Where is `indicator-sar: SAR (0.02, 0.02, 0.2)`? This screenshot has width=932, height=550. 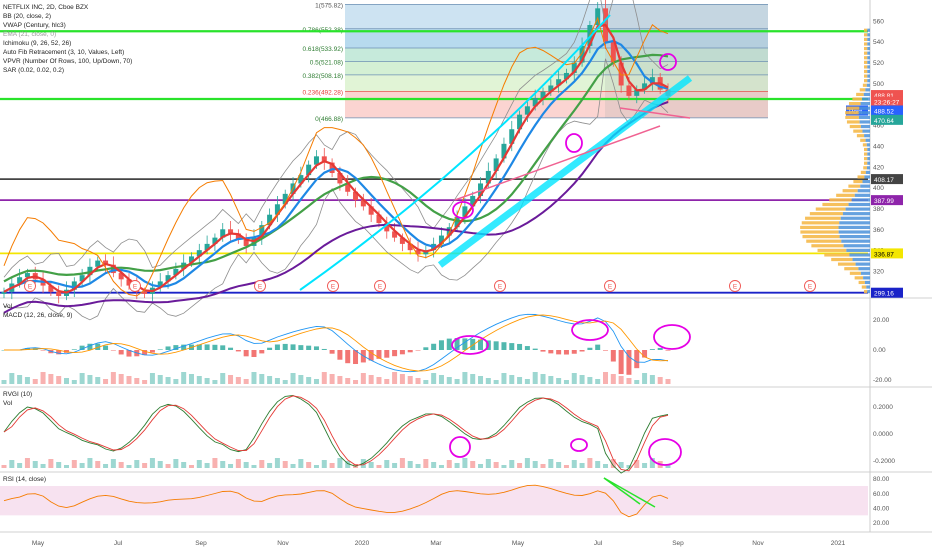 indicator-sar: SAR (0.02, 0.02, 0.2) is located at coordinates (67, 70).